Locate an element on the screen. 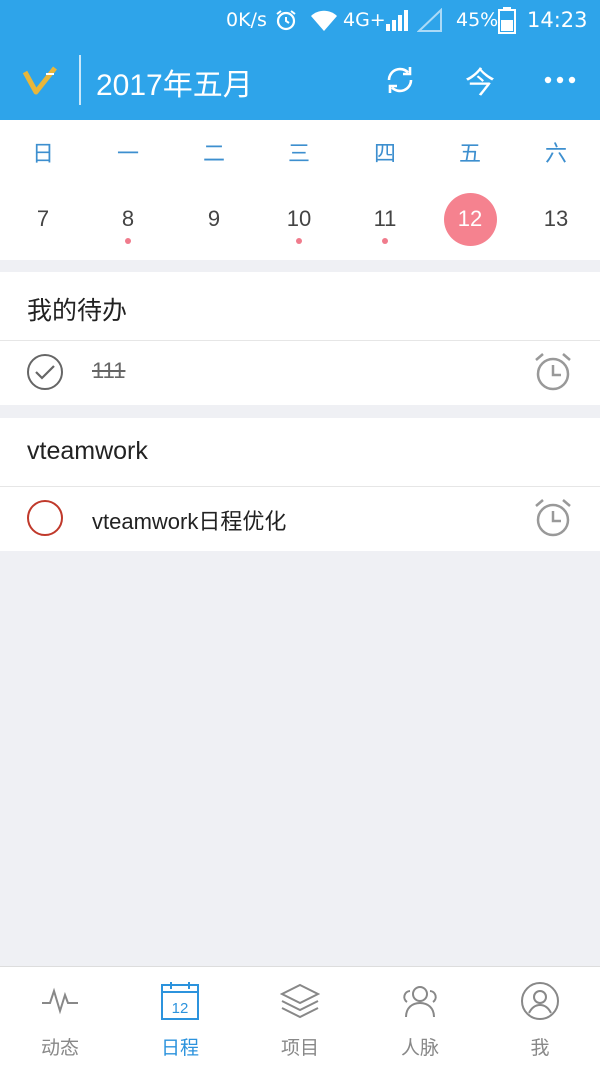 The width and height of the screenshot is (600, 1068). nav-item-me: 我 is located at coordinates (540, 1017).